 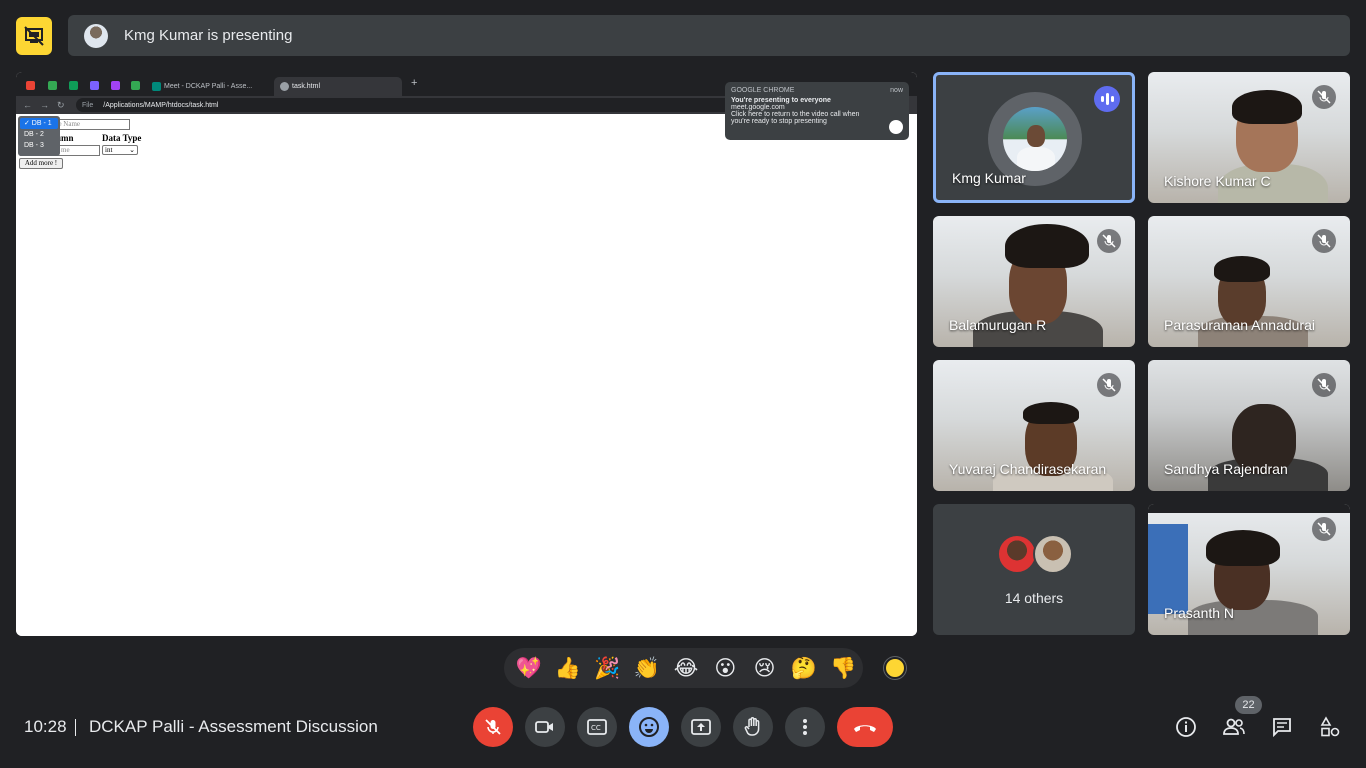 I want to click on more-vert-icon, so click(x=805, y=727).